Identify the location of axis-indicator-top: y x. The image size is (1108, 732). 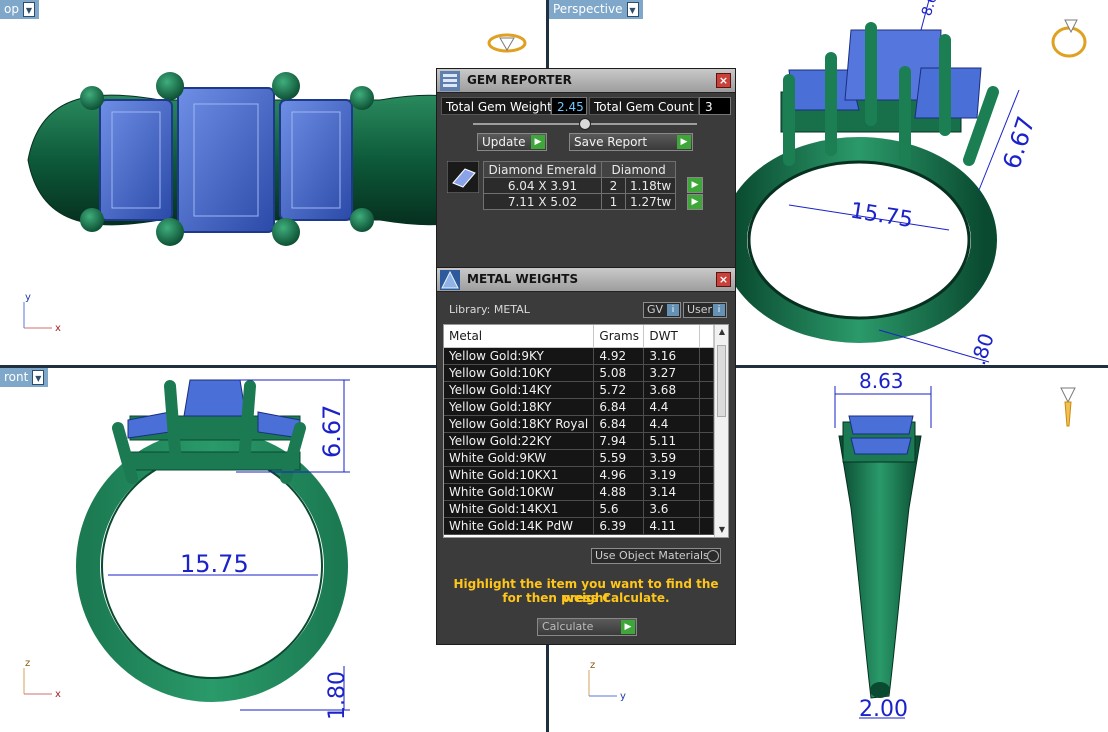
(42, 313).